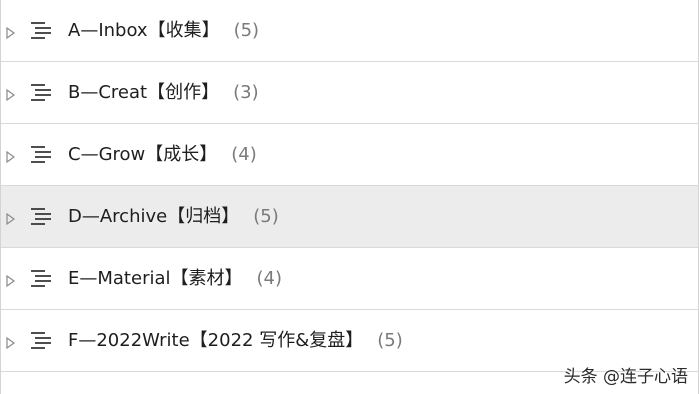 This screenshot has height=394, width=699. I want to click on folder-label: F—2022Write【2022 写作&复盘】 (5), so click(235, 341).